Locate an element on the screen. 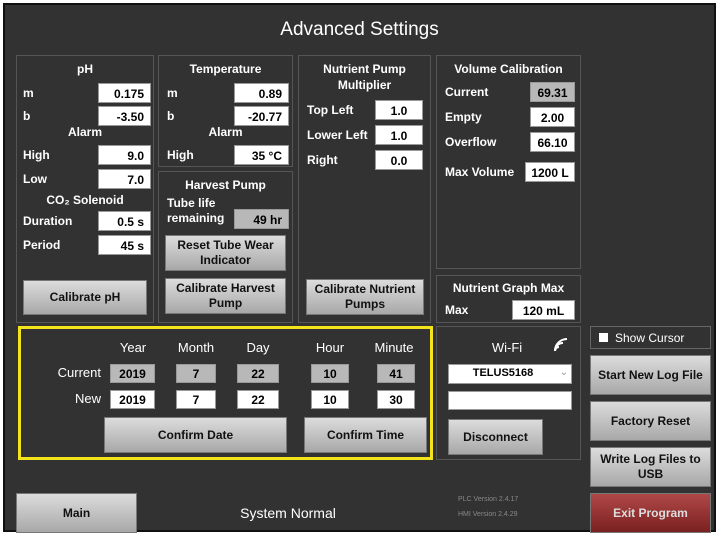  reset-tube-wear-button: Reset Tube Wear Indicator is located at coordinates (225, 253).